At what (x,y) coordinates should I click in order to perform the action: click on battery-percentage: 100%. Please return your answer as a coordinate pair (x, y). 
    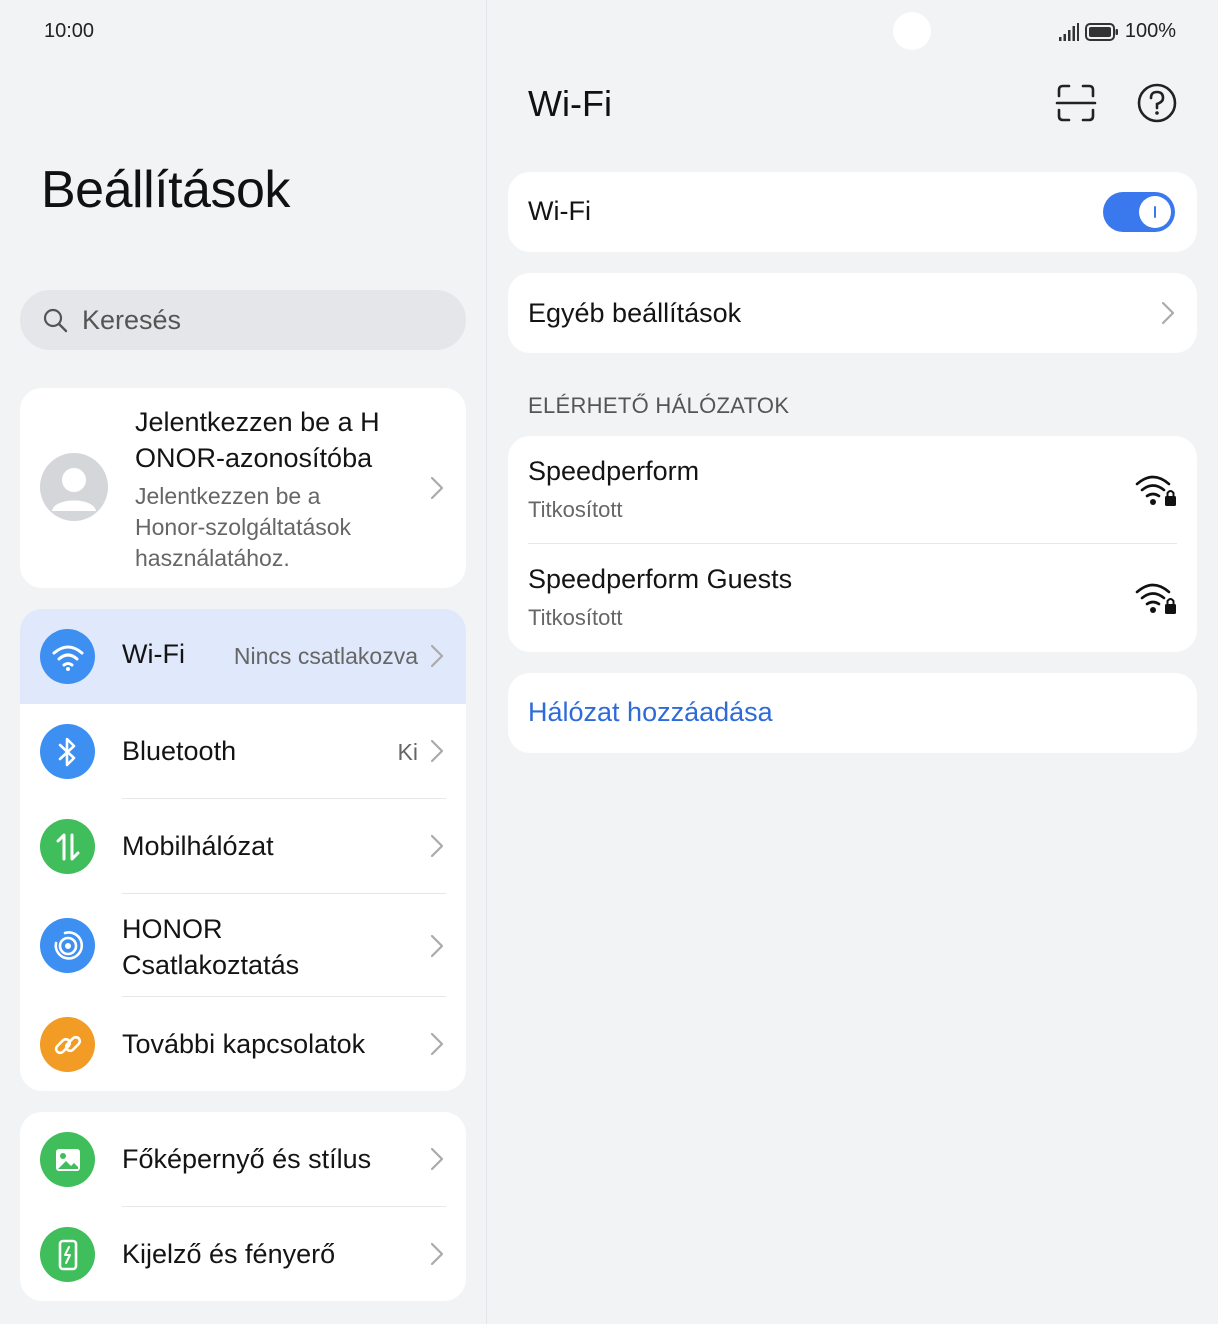
    Looking at the image, I should click on (1150, 31).